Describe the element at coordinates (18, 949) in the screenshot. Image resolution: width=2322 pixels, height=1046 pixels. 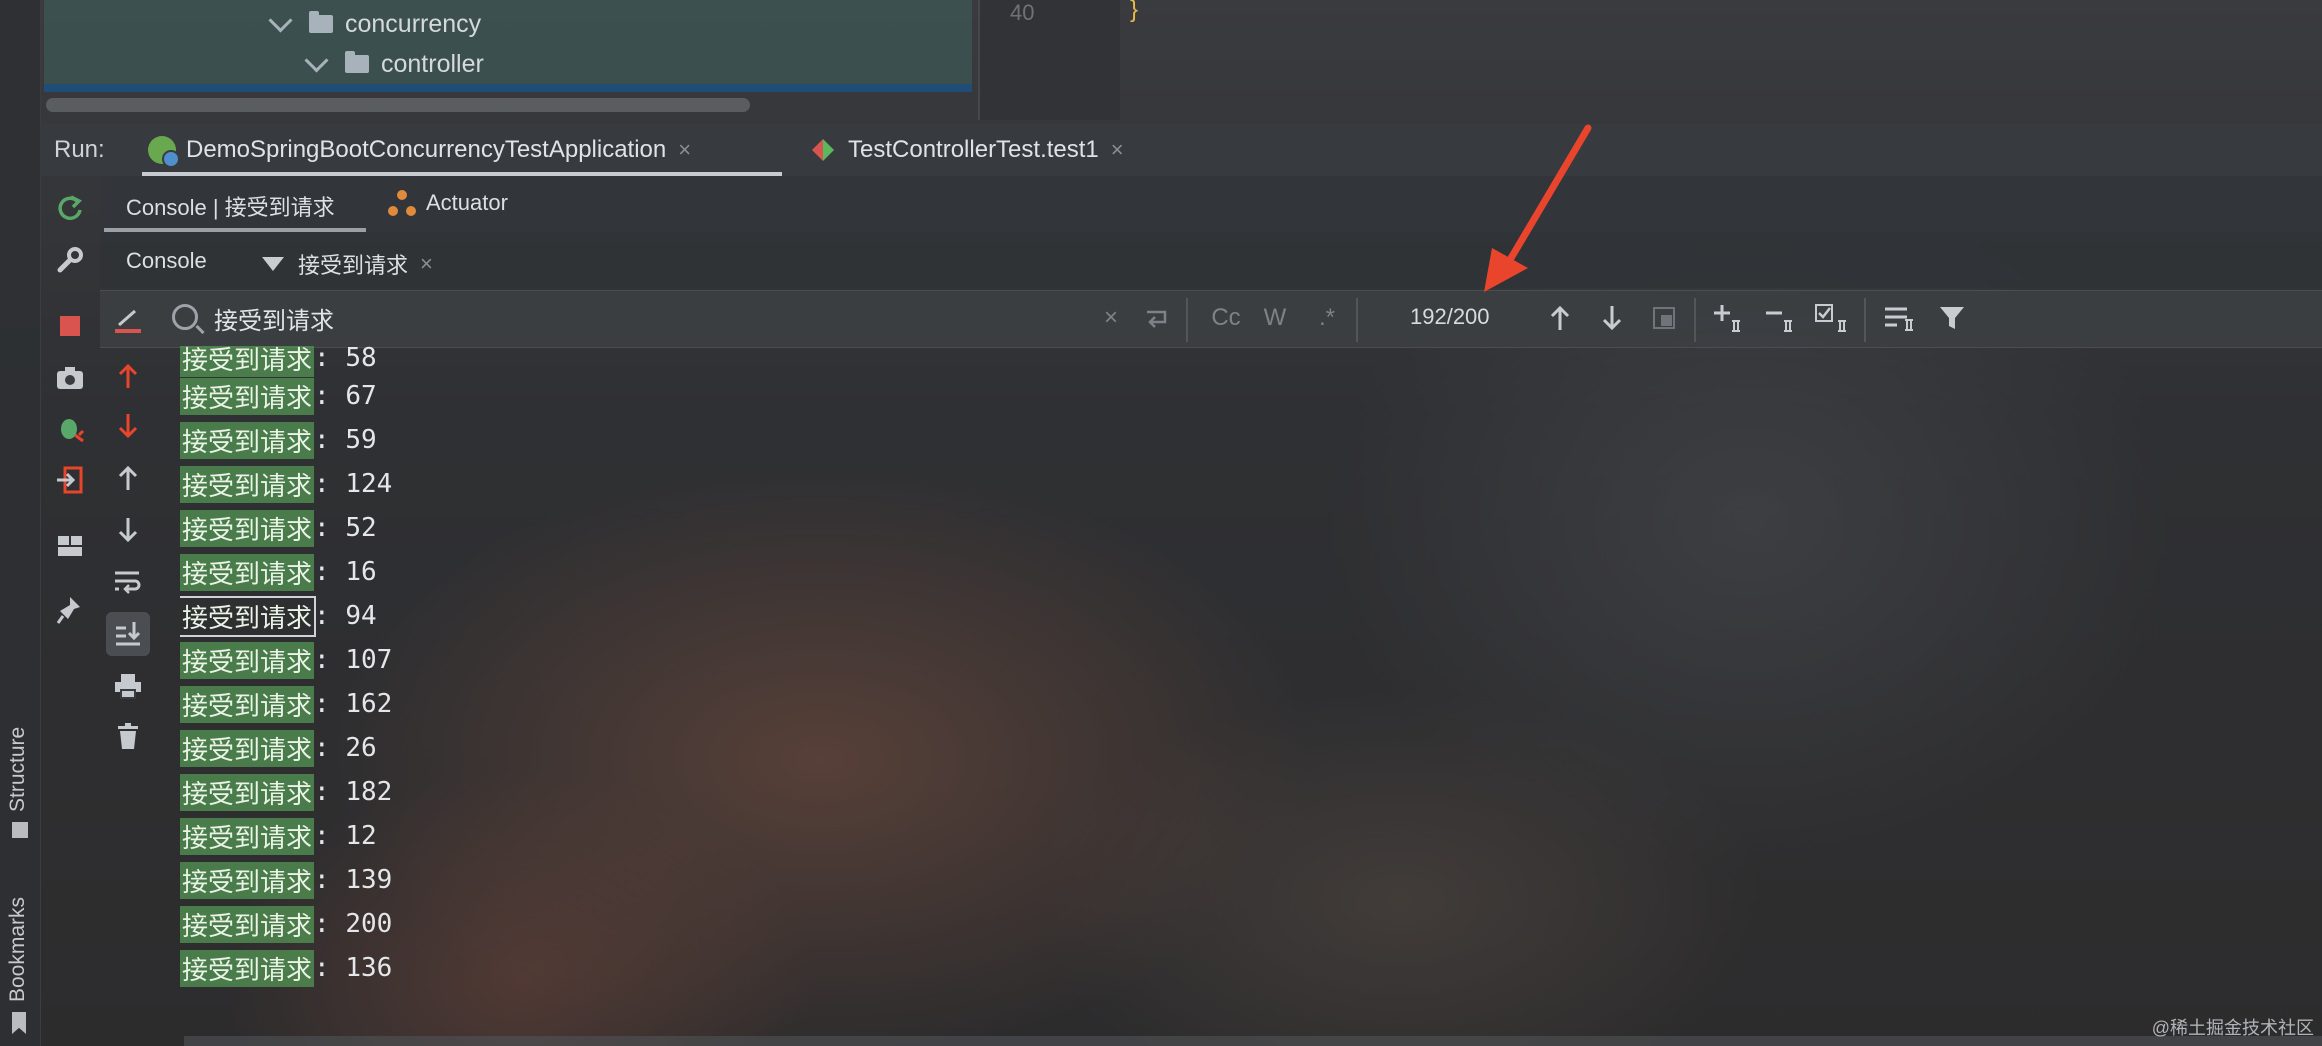
I see `bookmarks-tool-button: Bookmarks` at that location.